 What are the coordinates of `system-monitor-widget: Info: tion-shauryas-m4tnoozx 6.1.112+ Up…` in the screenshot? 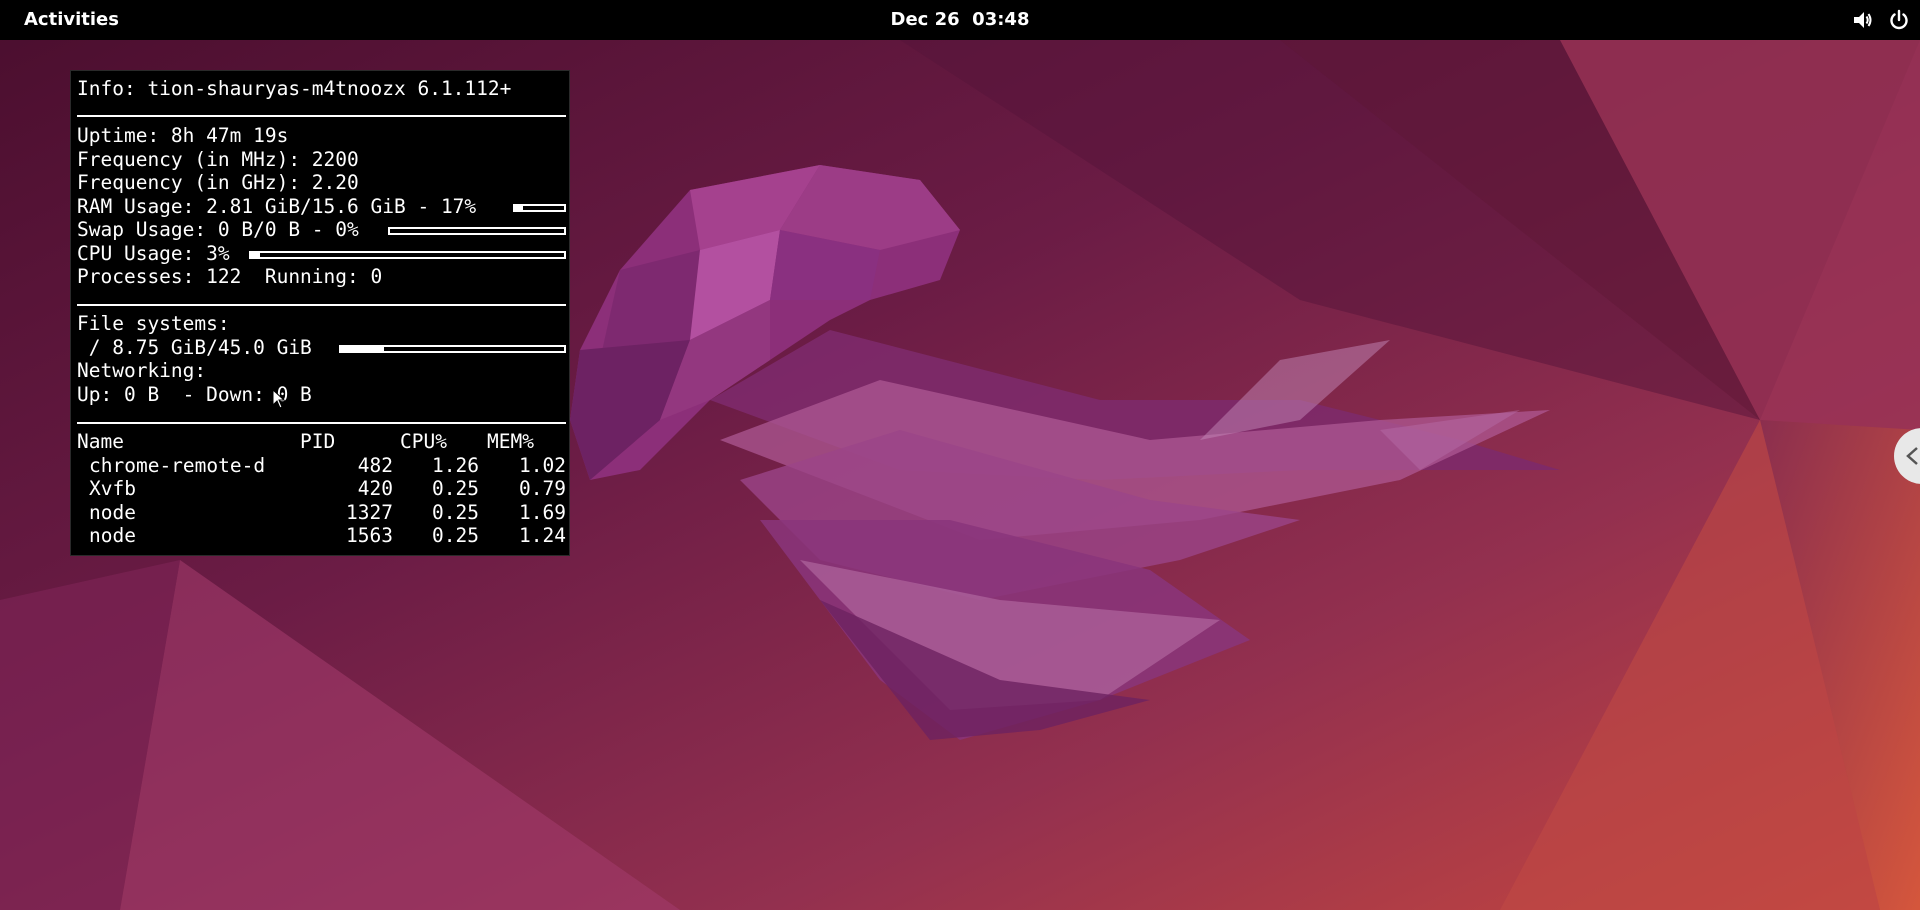 It's located at (320, 313).